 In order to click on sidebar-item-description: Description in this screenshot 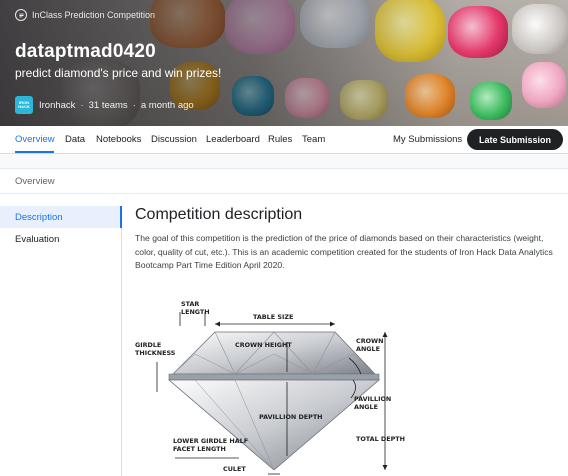, I will do `click(61, 217)`.